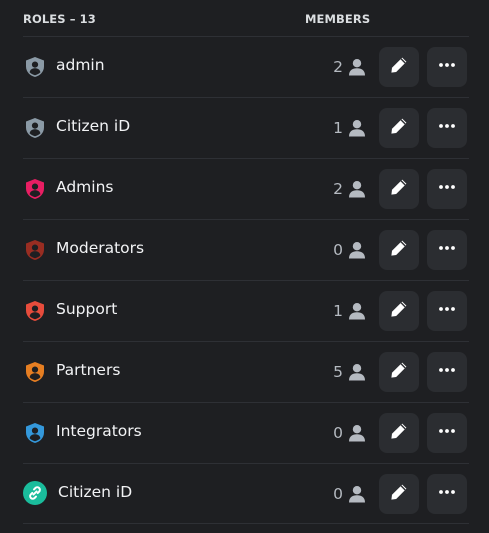  What do you see at coordinates (80, 65) in the screenshot?
I see `role-name: admin` at bounding box center [80, 65].